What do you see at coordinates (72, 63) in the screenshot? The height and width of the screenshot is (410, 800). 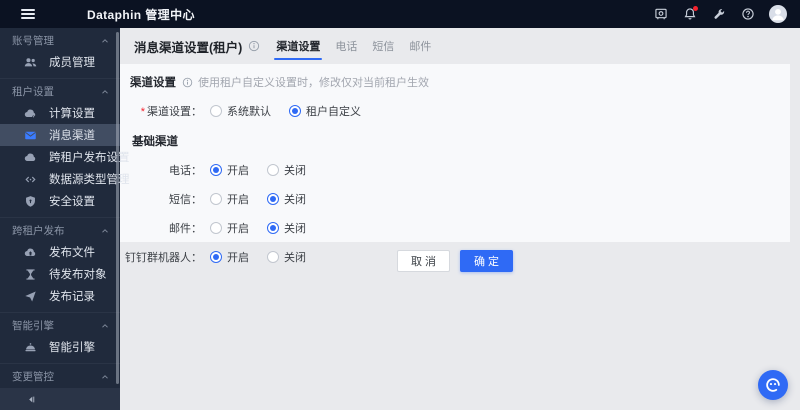 I see `sidebar-item-label: 成员管理` at bounding box center [72, 63].